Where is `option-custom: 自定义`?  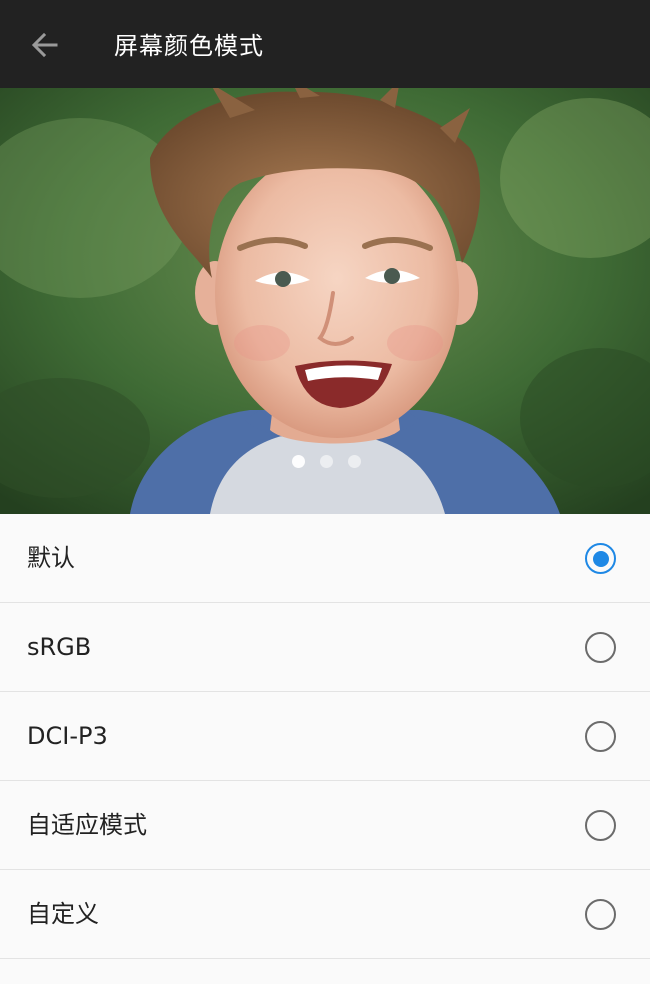 option-custom: 自定义 is located at coordinates (325, 914).